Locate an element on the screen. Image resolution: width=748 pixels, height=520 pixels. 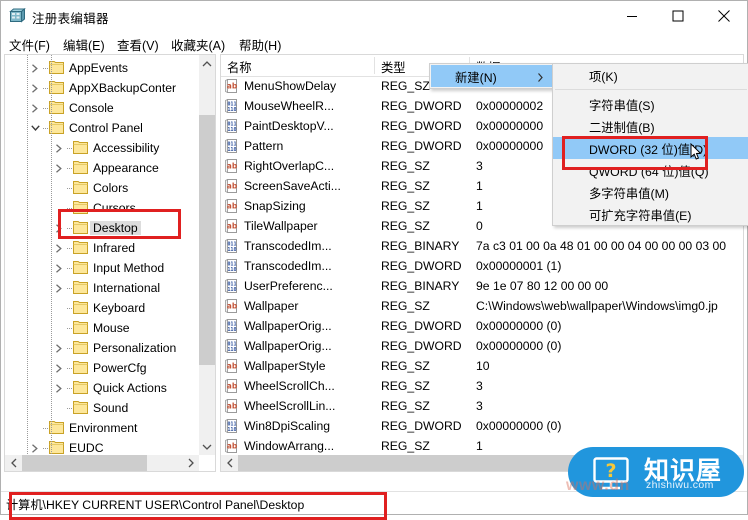
tree-item-keyboard: Keyboard is located at coordinates (103, 308).